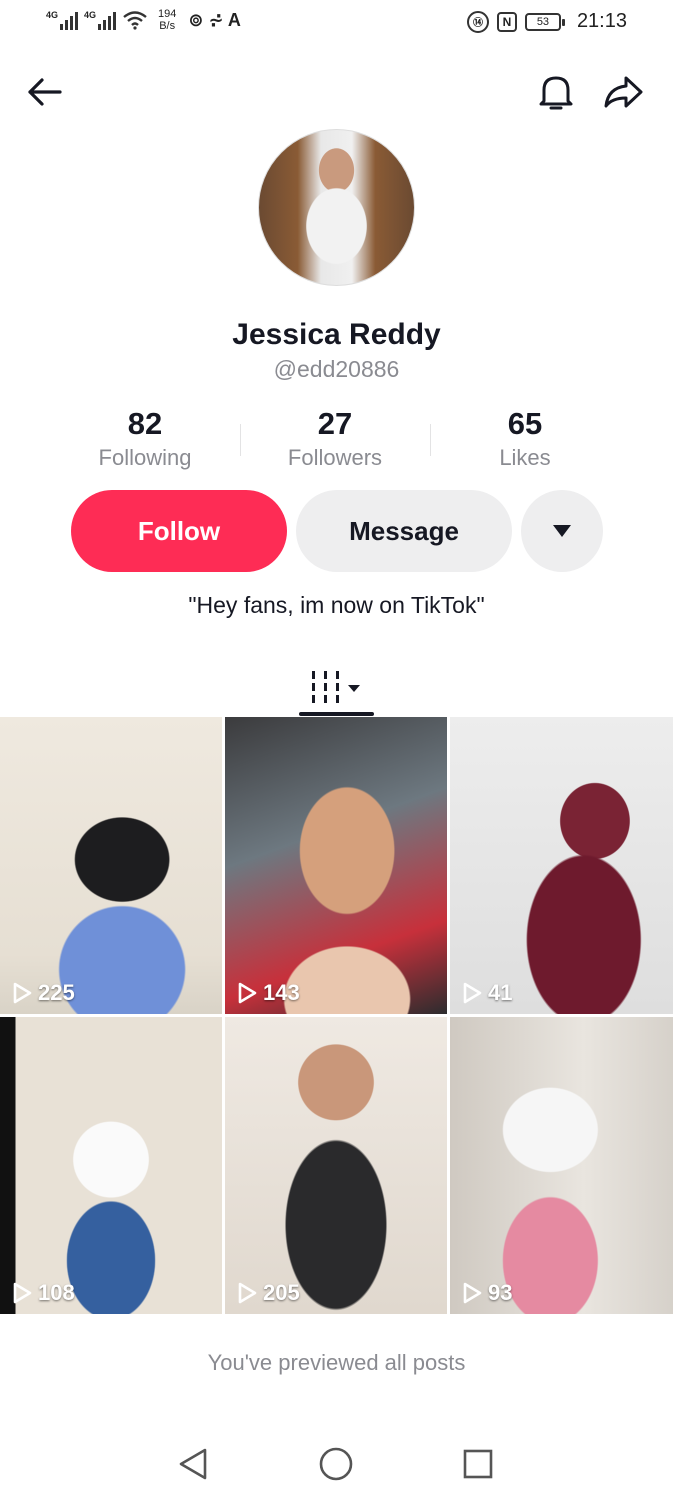 This screenshot has width=673, height=1500. I want to click on tab-videos, so click(336, 687).